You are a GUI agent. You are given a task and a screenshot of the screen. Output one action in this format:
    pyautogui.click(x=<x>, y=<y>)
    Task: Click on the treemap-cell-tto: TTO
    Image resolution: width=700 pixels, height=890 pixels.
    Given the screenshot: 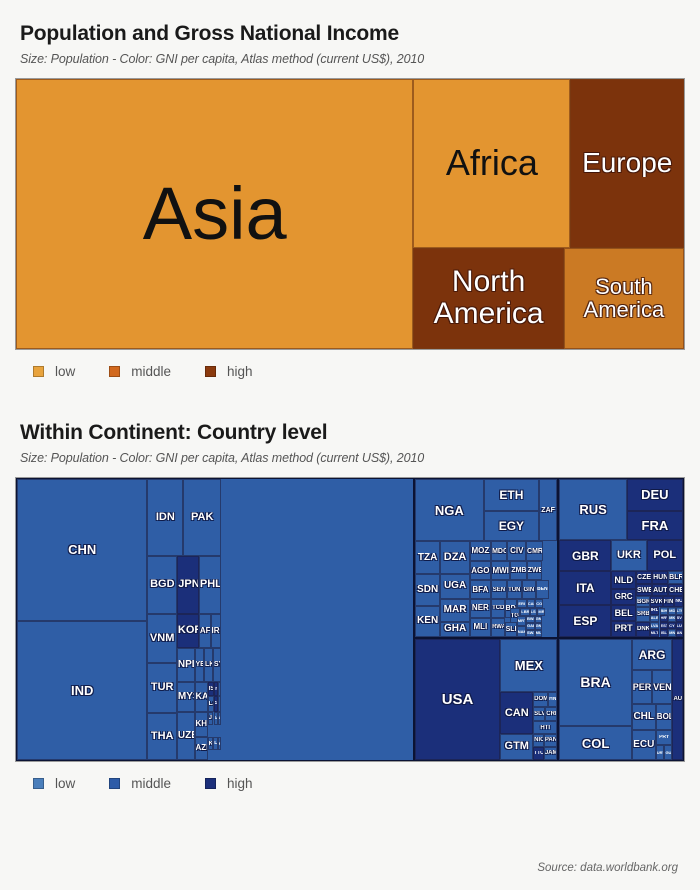 What is the action you would take?
    pyautogui.click(x=538, y=753)
    